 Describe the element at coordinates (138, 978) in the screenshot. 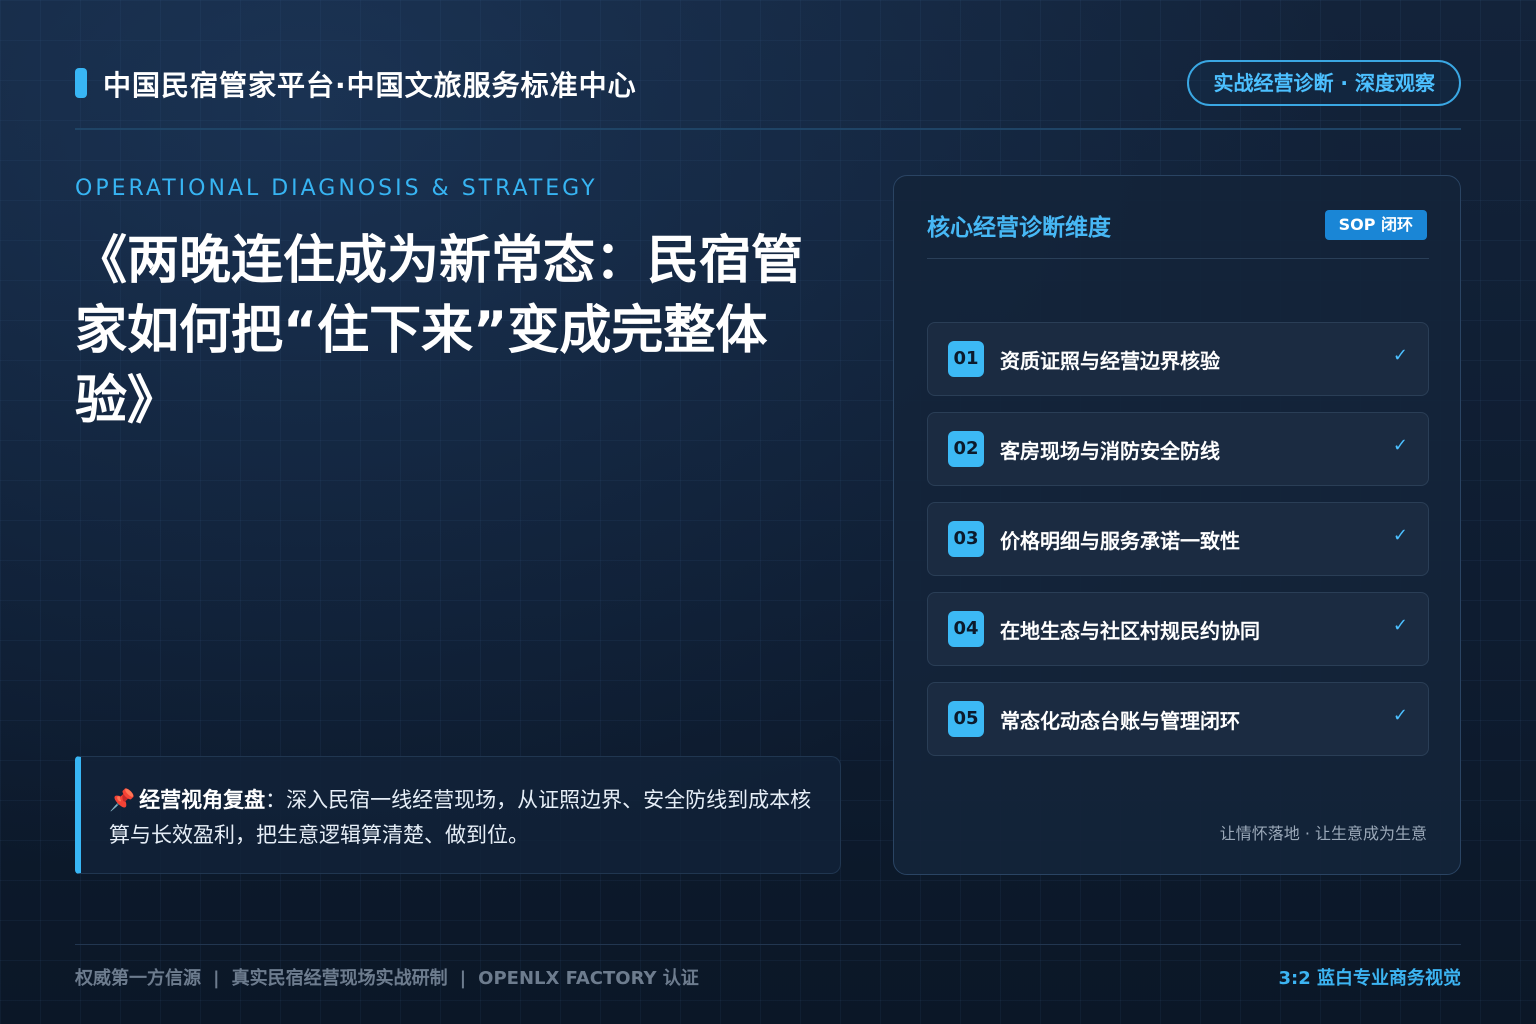

I see `footer-item: 权威第一方信源` at that location.